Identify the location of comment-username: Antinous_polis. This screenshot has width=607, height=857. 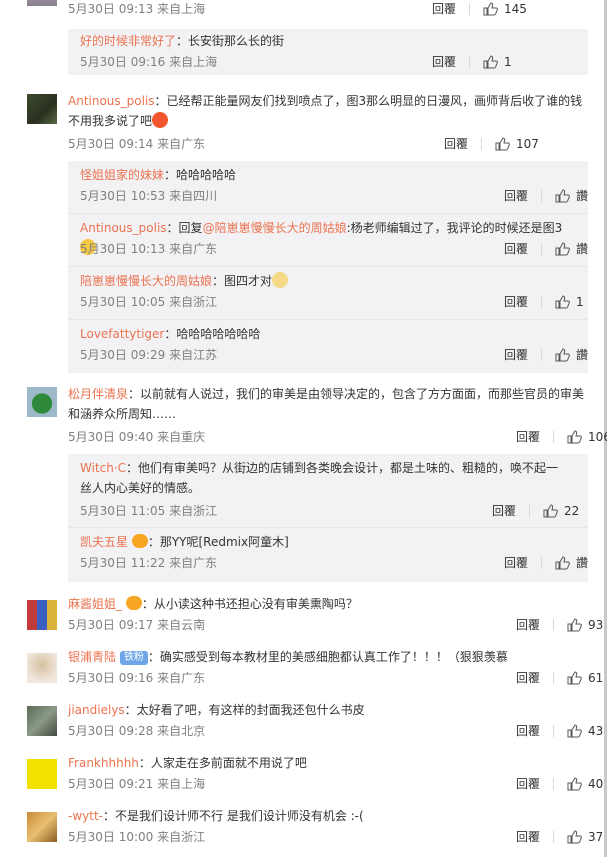
(111, 101).